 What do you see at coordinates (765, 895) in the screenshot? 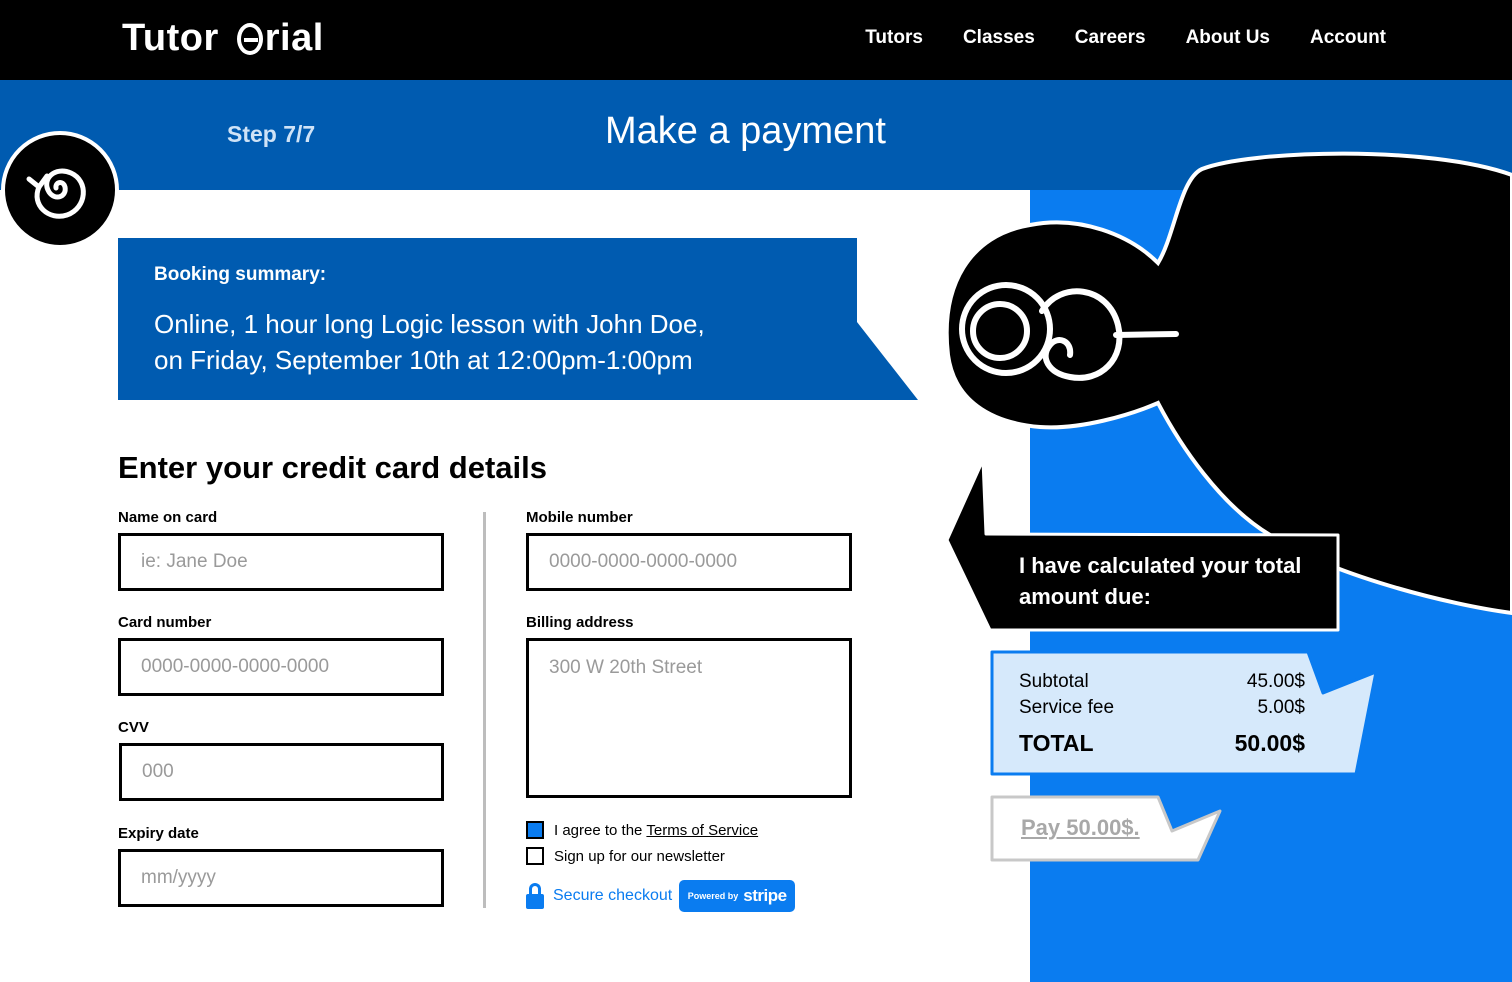
I see `stripe-logo: stripe` at bounding box center [765, 895].